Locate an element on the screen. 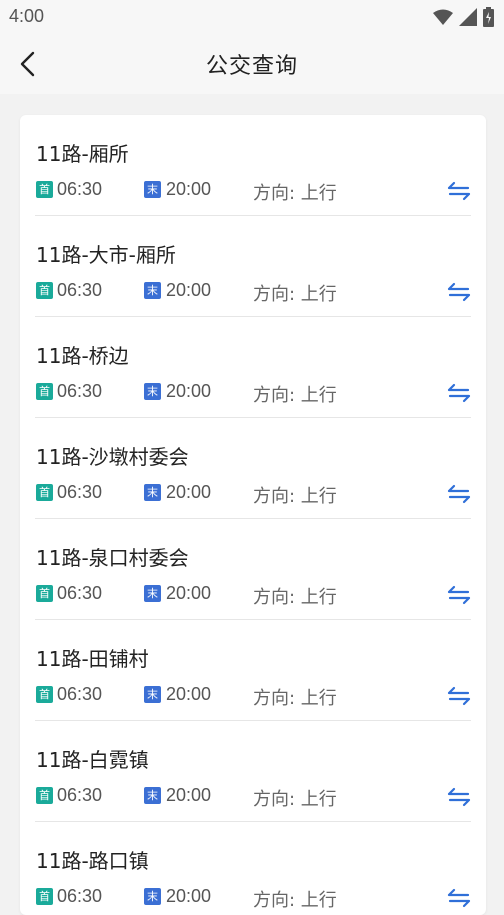  status-bar: 4:00 is located at coordinates (252, 17).